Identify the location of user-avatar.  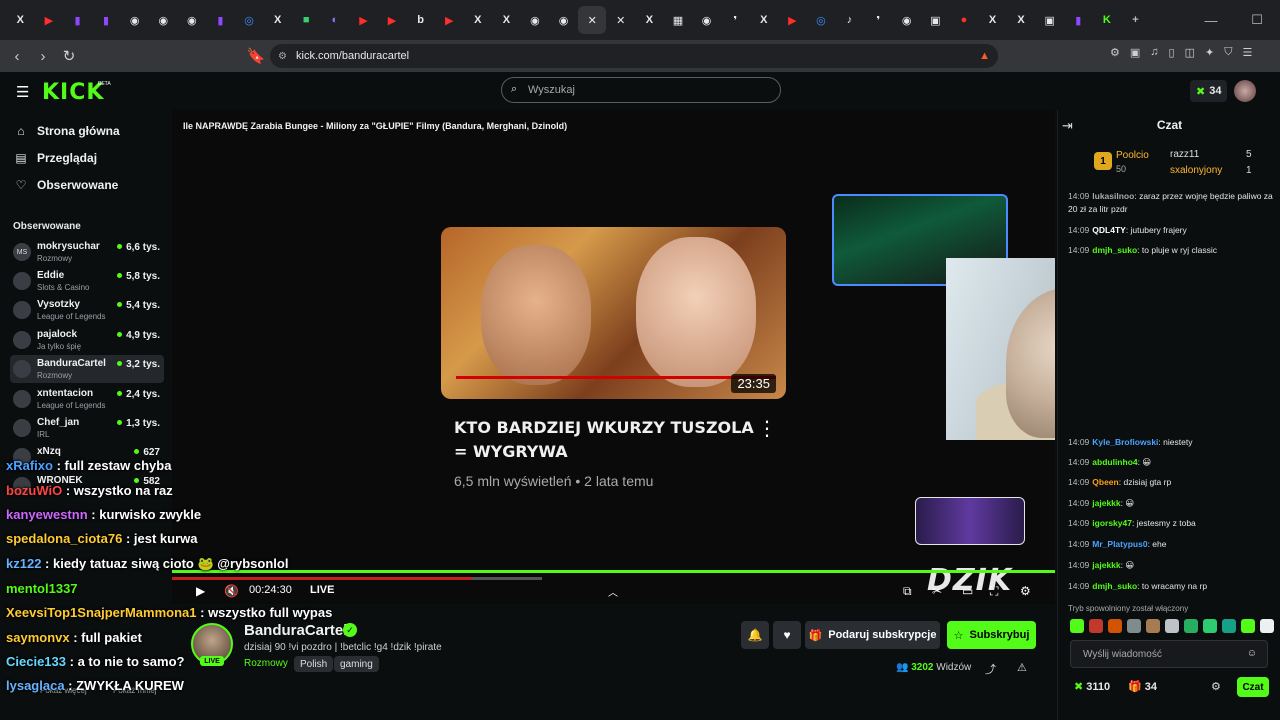
(1245, 91).